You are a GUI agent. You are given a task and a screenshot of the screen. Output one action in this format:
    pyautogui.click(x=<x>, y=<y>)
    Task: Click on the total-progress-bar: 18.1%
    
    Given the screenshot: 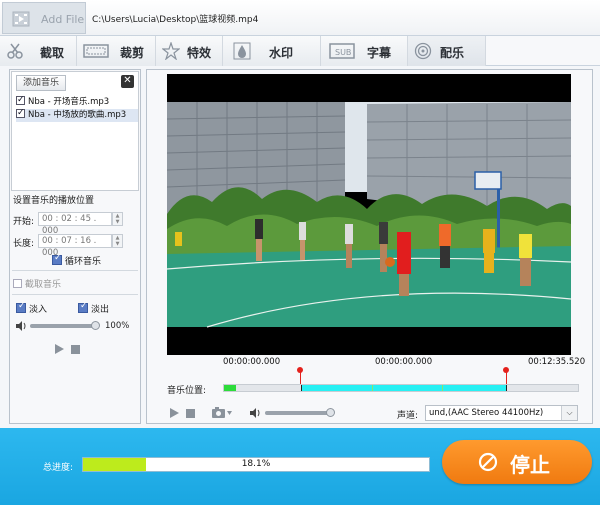 What is the action you would take?
    pyautogui.click(x=256, y=464)
    